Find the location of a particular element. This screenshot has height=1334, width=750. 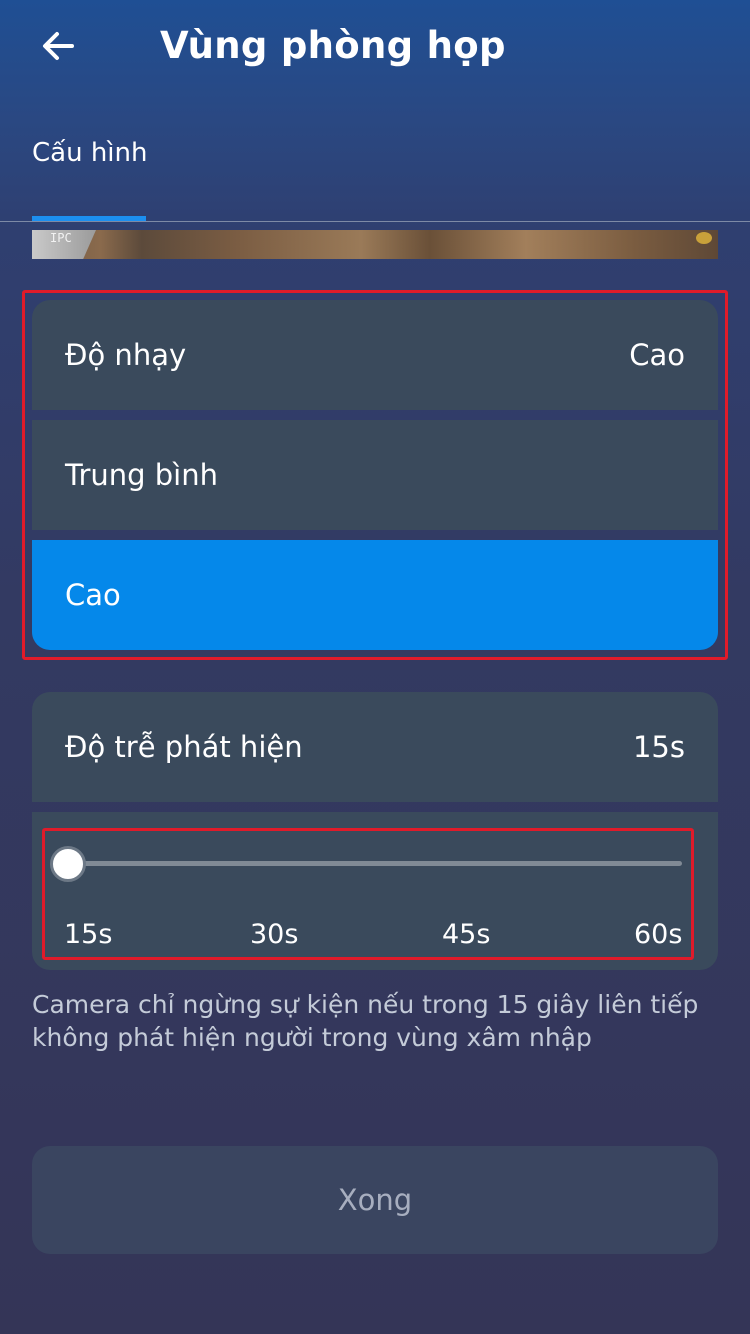

tab-configuration: Cấu hình is located at coordinates (90, 153).